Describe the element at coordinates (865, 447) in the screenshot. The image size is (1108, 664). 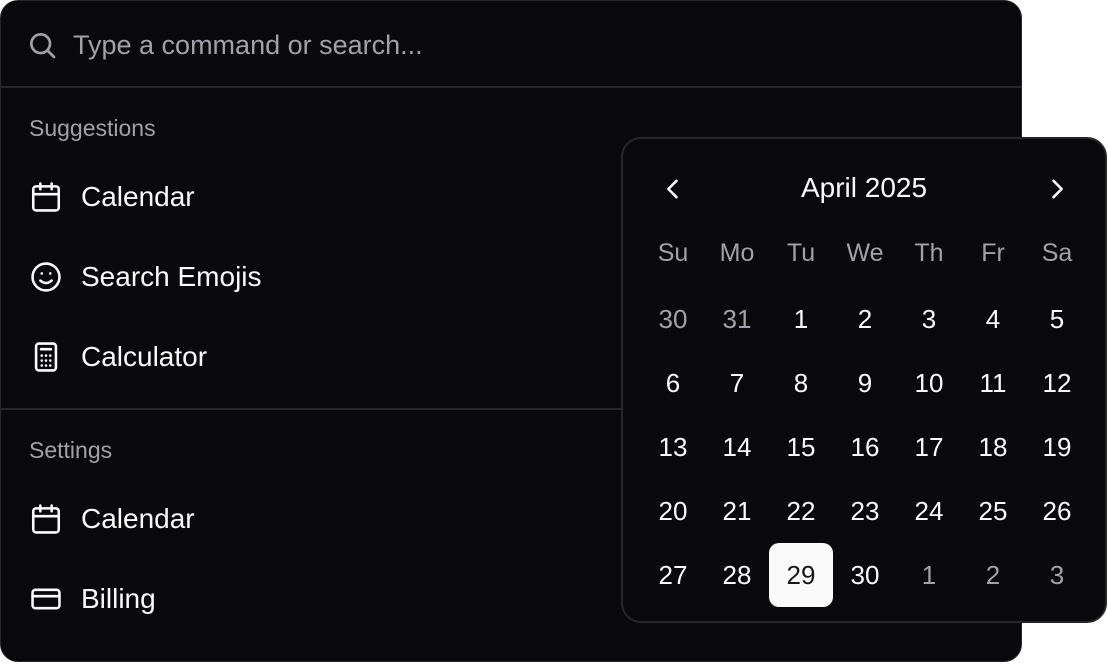
I see `calendar-day: 16` at that location.